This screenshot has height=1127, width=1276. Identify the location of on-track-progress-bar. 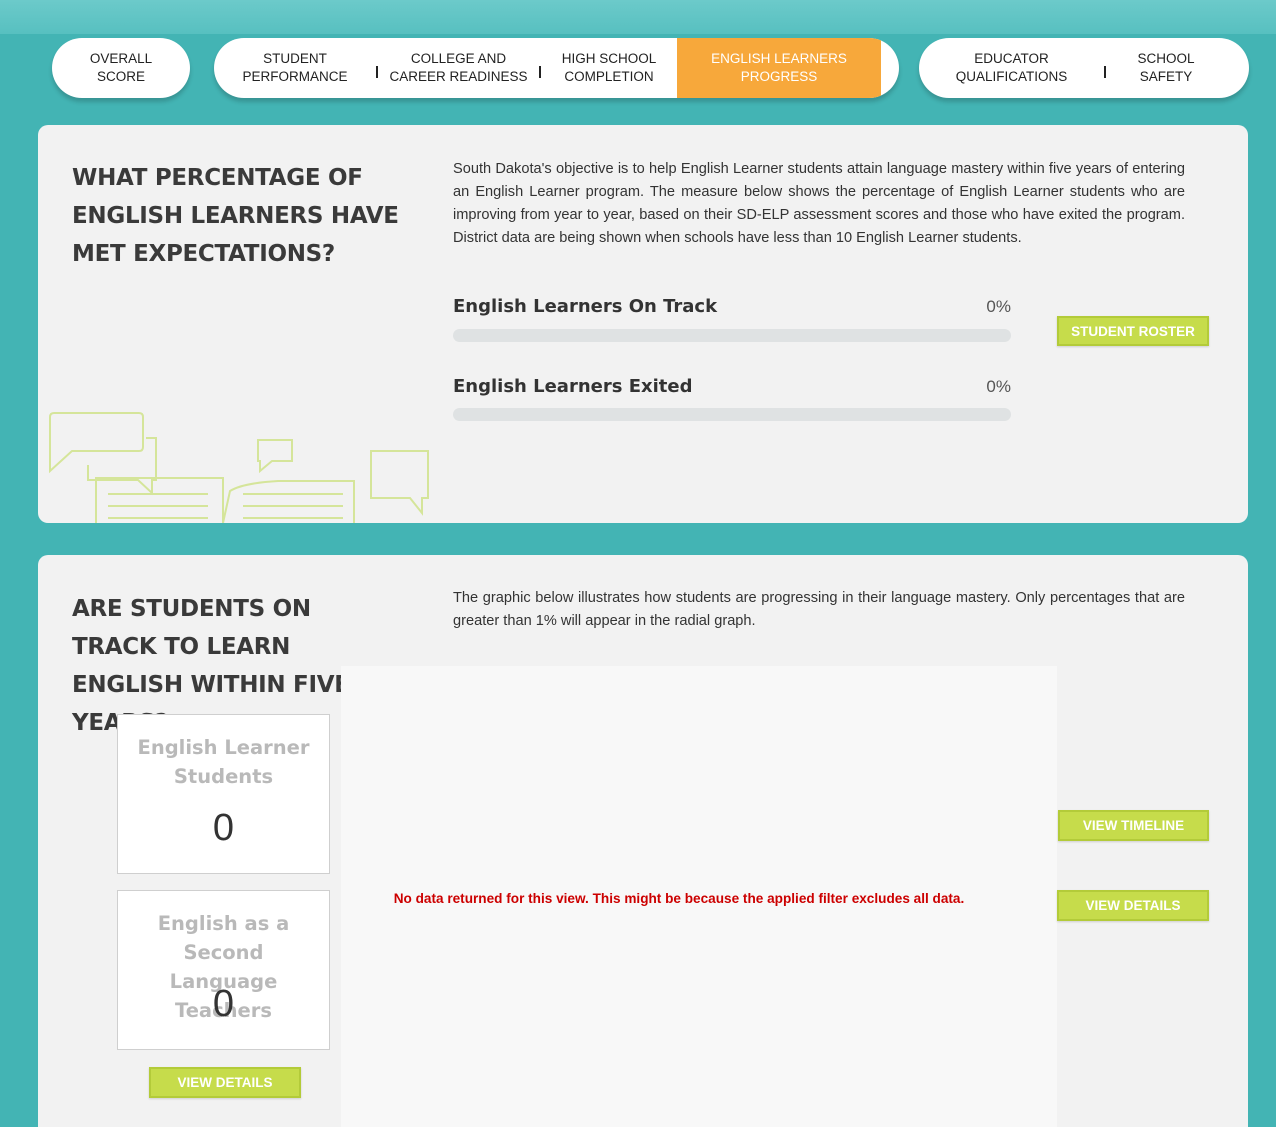
(732, 335).